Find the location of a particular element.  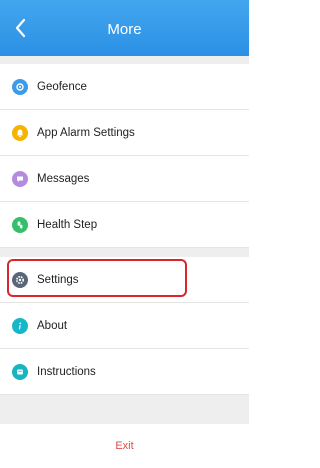

menu-item-label: Geofence is located at coordinates (62, 86).